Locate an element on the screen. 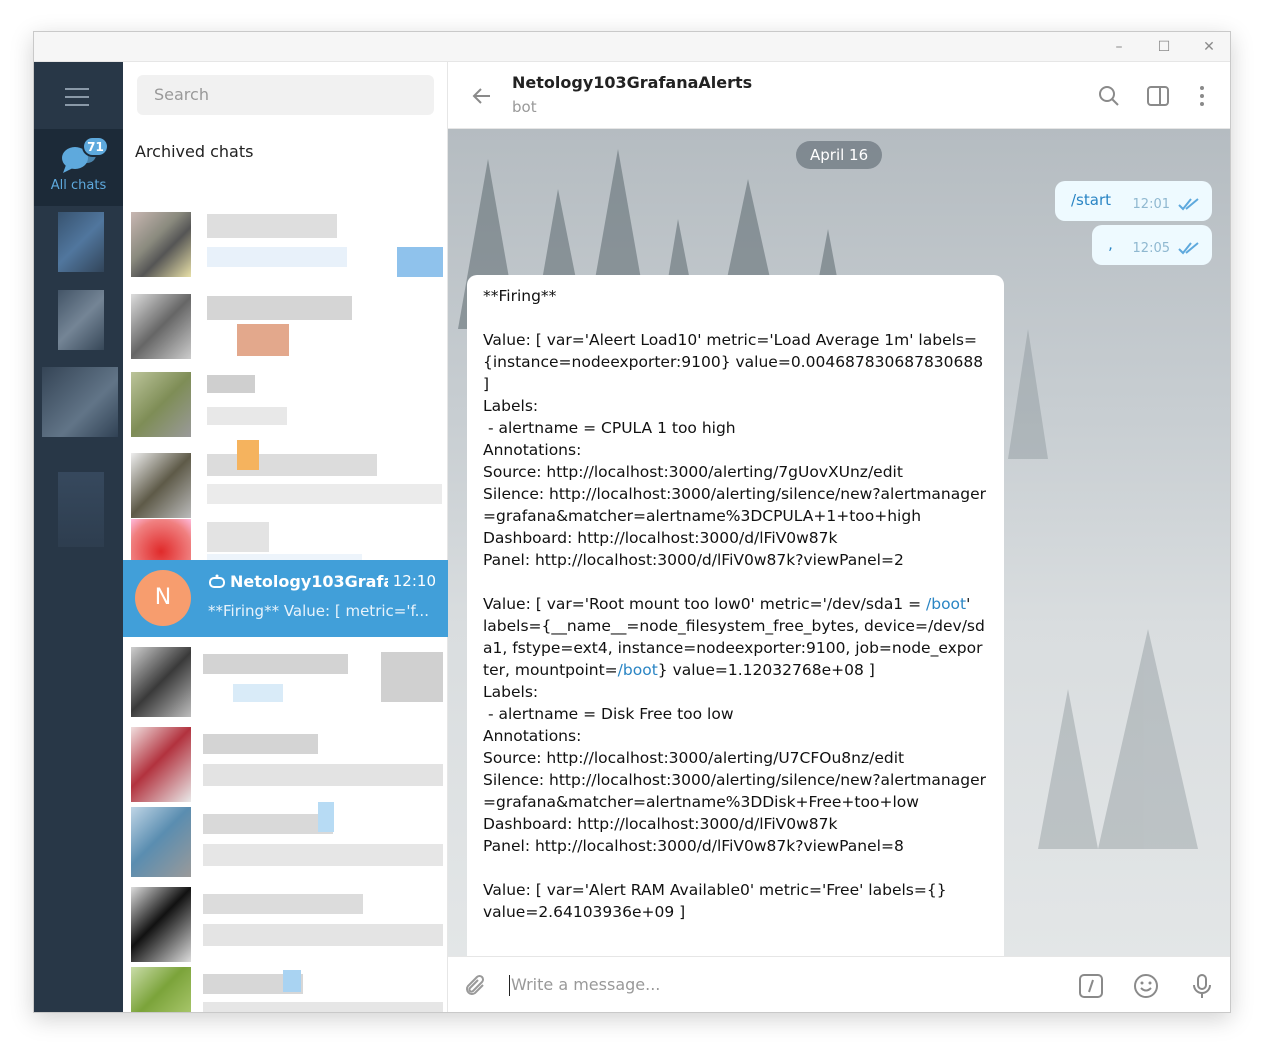  more-options-icon is located at coordinates (1202, 96).